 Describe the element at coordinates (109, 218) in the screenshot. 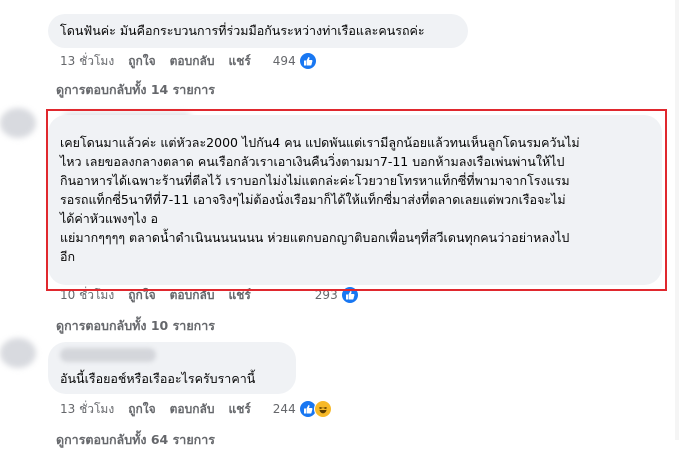

I see `comment-text-line: ได้ค่าหัวแพงๆไง อ` at that location.